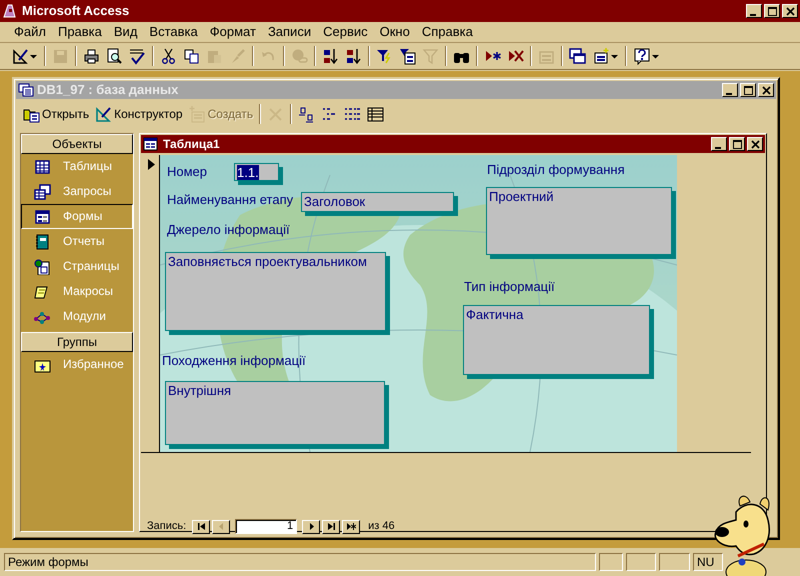 The height and width of the screenshot is (576, 800). Describe the element at coordinates (447, 32) in the screenshot. I see `menu-item: Справка` at that location.